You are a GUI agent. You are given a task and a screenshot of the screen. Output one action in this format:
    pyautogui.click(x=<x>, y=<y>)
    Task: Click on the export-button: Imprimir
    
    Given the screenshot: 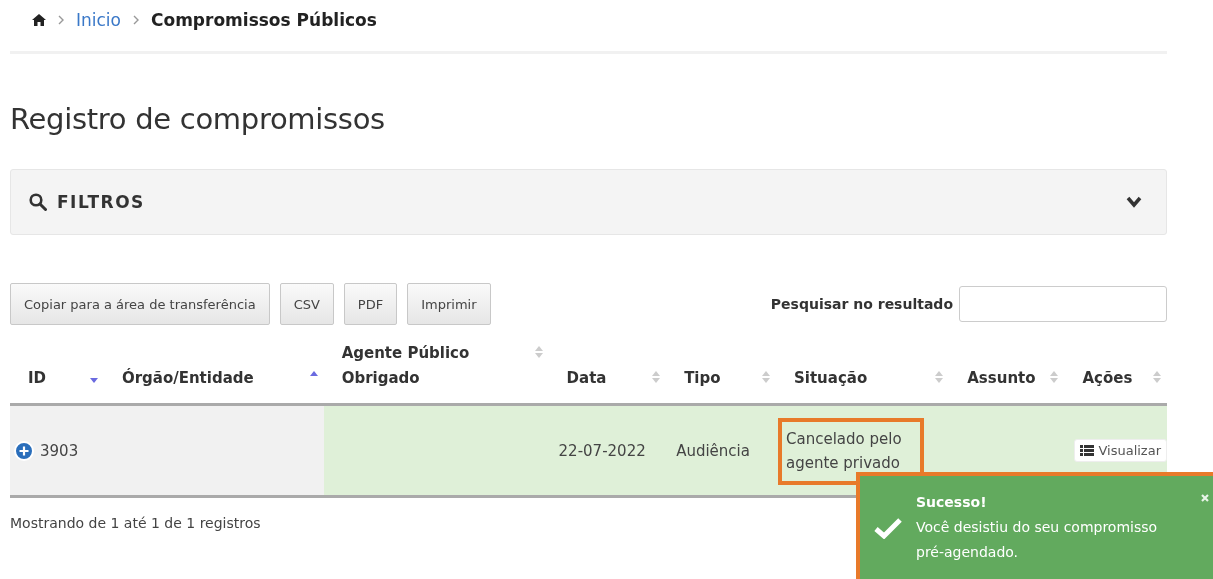 What is the action you would take?
    pyautogui.click(x=449, y=304)
    